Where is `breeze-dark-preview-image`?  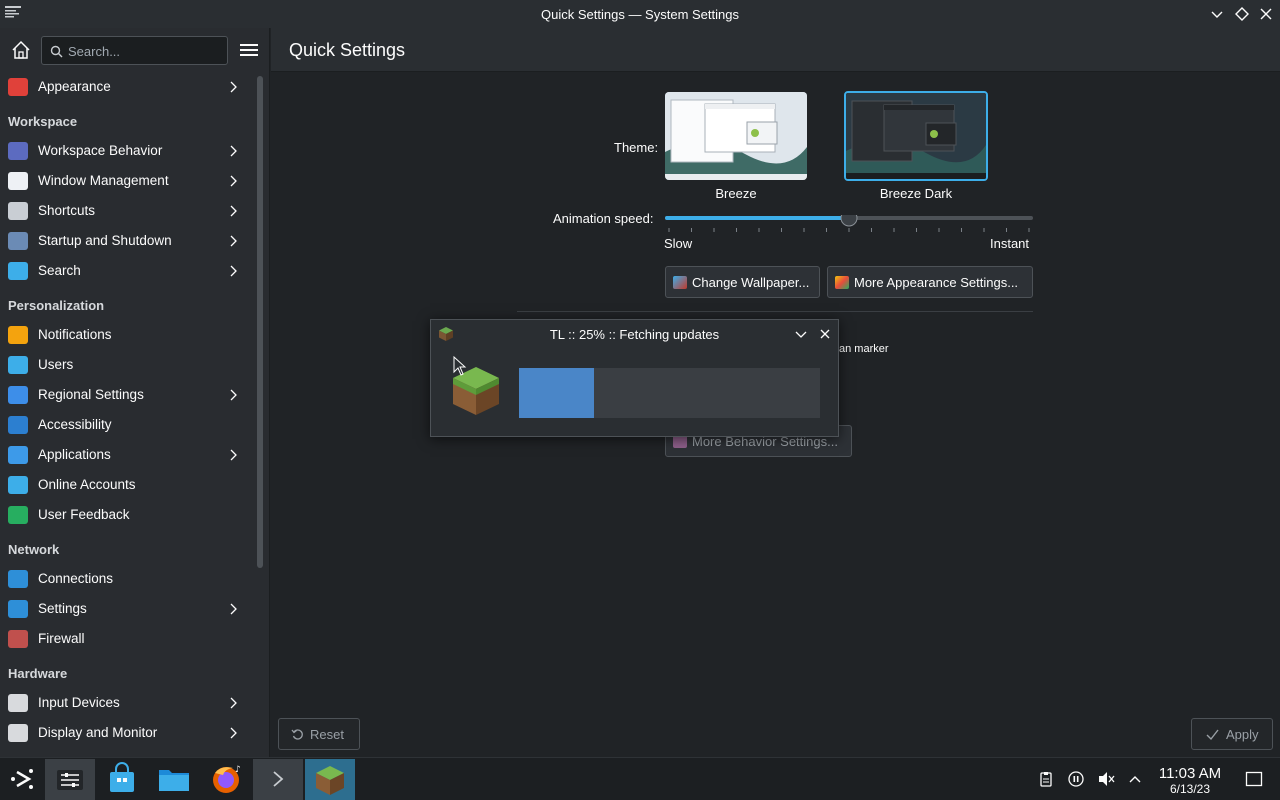
breeze-dark-preview-image is located at coordinates (916, 136).